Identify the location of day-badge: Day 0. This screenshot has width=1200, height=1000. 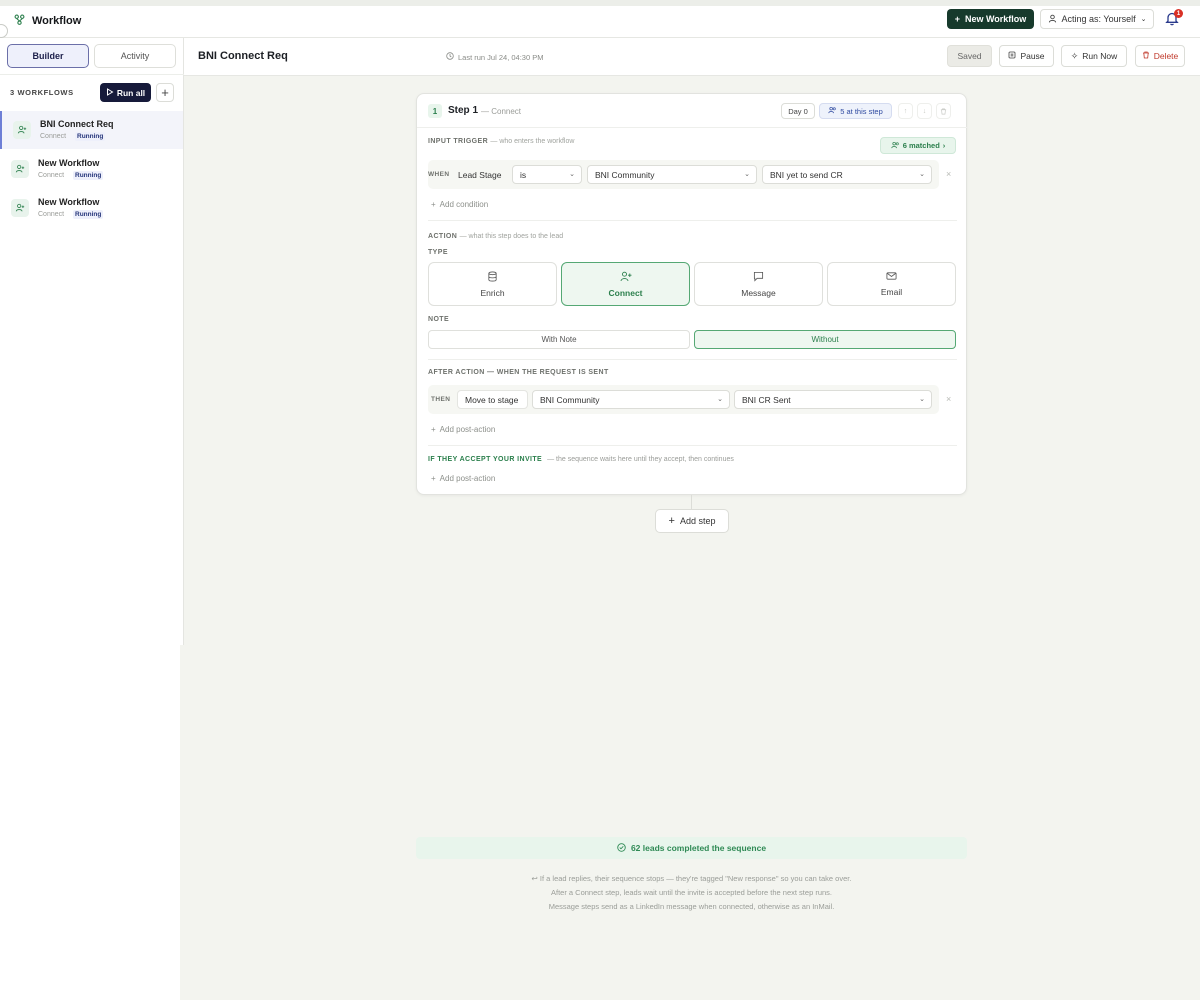
(798, 111).